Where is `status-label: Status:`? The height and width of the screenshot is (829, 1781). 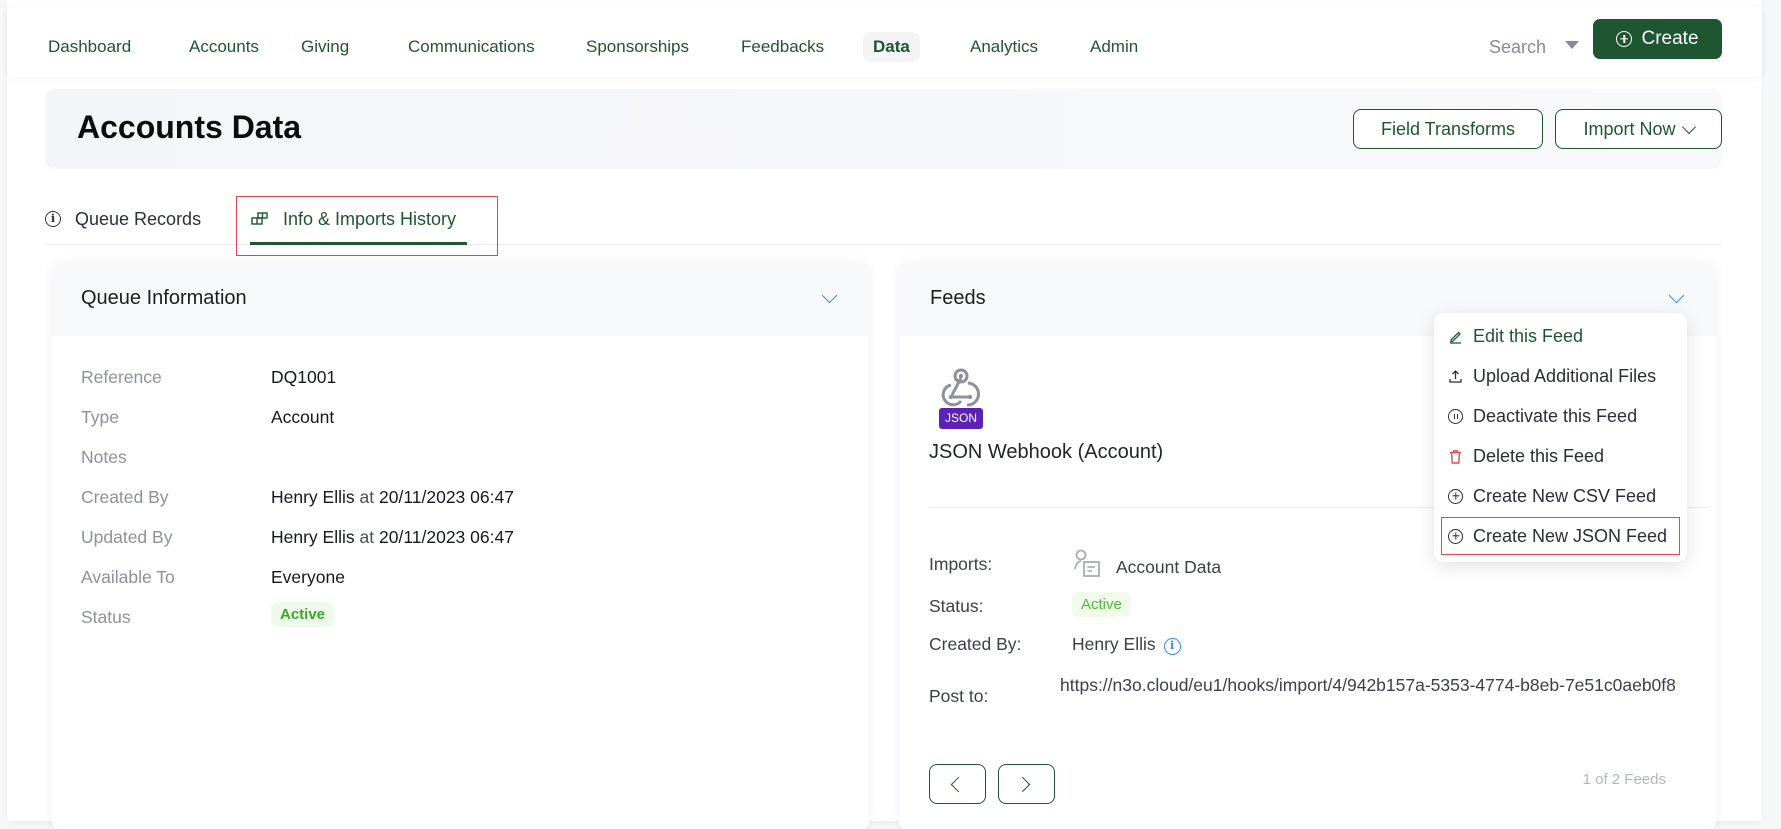
status-label: Status: is located at coordinates (956, 606).